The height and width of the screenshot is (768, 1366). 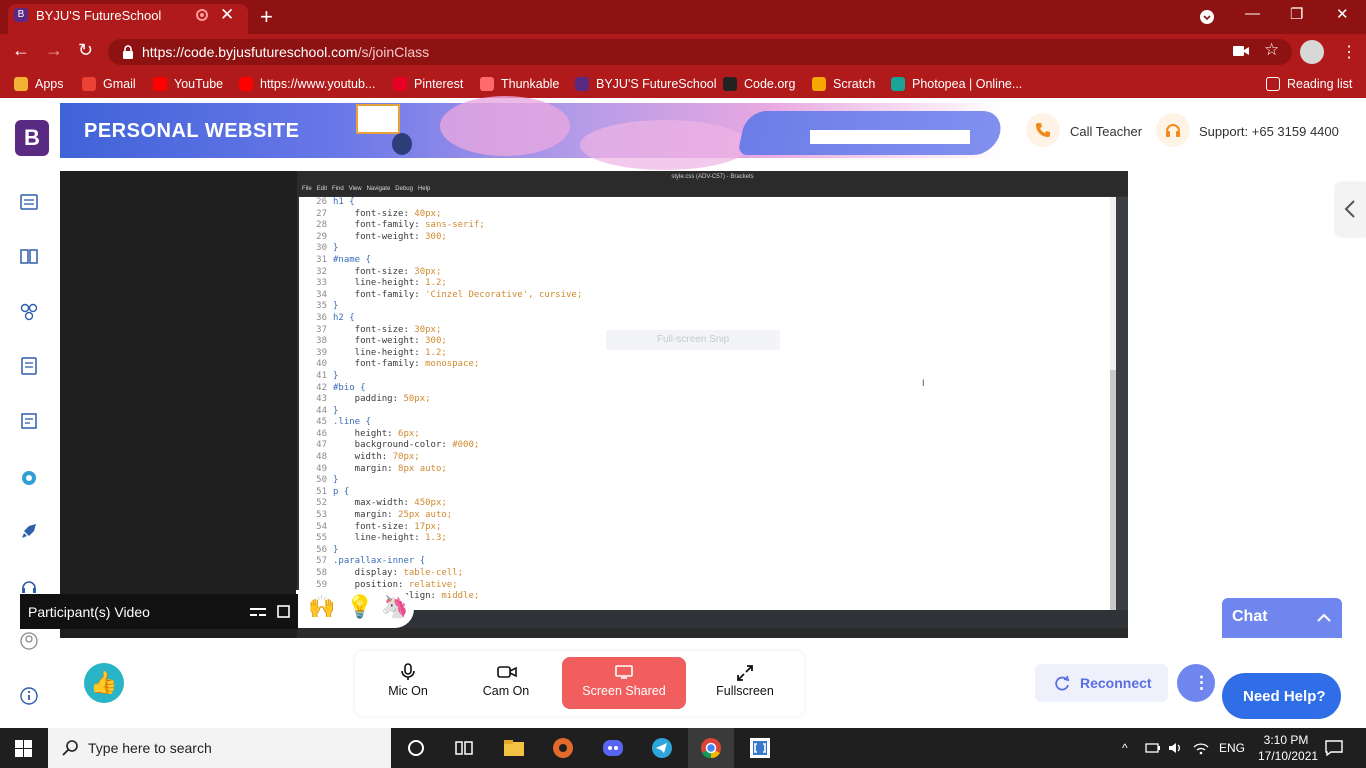 I want to click on brackets-icon, so click(x=760, y=748).